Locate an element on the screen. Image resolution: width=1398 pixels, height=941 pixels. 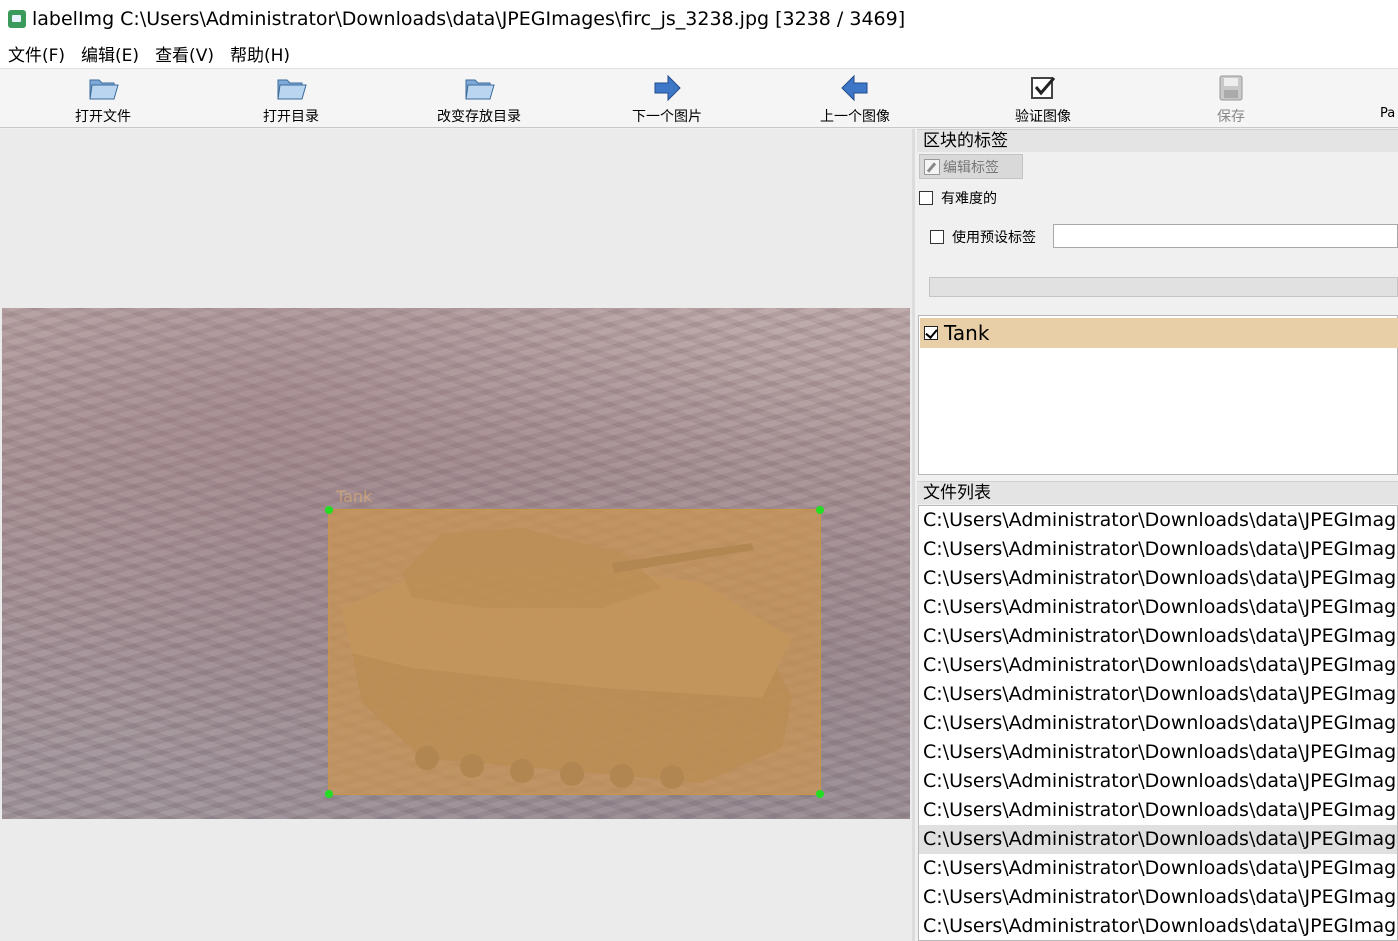
edit-label-text: 编辑标签 is located at coordinates (971, 167).